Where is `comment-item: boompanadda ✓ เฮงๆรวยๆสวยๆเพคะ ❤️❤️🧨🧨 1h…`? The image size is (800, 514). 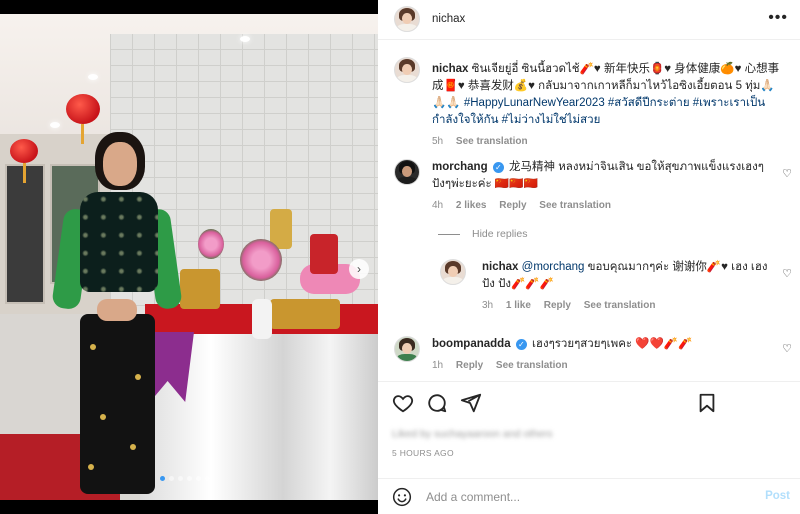 comment-item: boompanadda ✓ เฮงๆรวยๆสวยๆเพคะ ❤️❤️🧨🧨 1h… is located at coordinates (602, 355).